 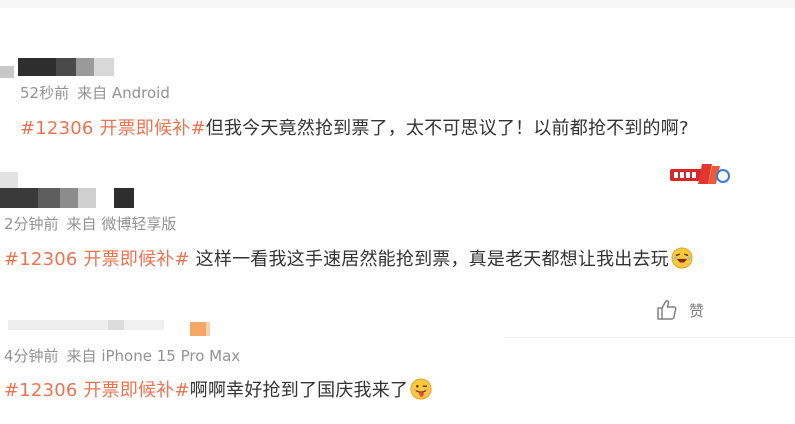 What do you see at coordinates (697, 310) in the screenshot?
I see `like-label: 赞` at bounding box center [697, 310].